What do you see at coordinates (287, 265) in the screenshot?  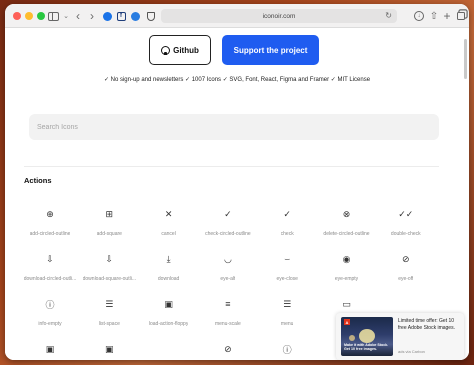 I see `icon-card: ⌣ eye-close` at bounding box center [287, 265].